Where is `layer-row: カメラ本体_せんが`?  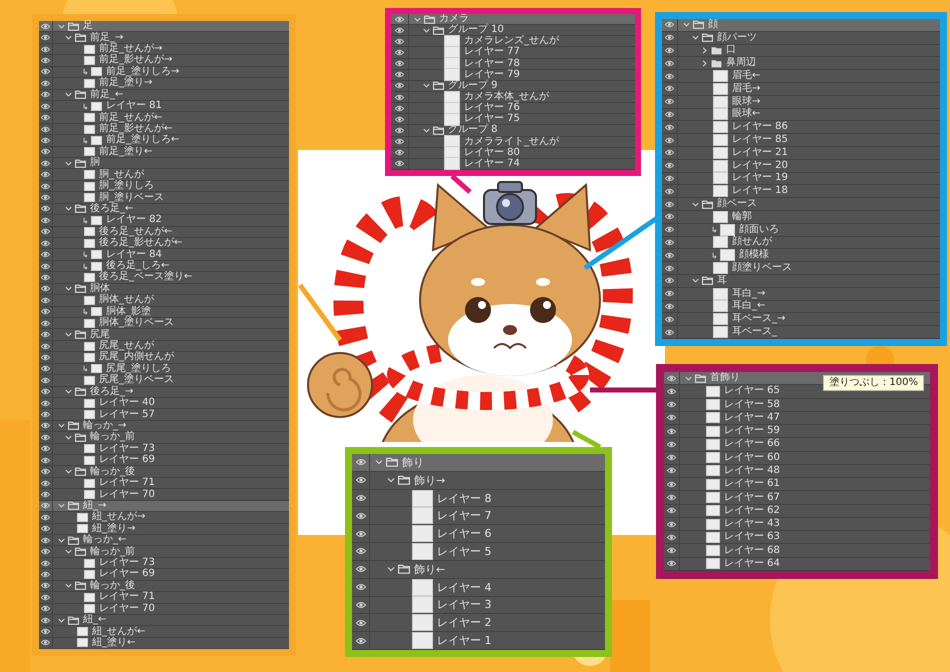 layer-row: カメラ本体_せんが is located at coordinates (513, 98).